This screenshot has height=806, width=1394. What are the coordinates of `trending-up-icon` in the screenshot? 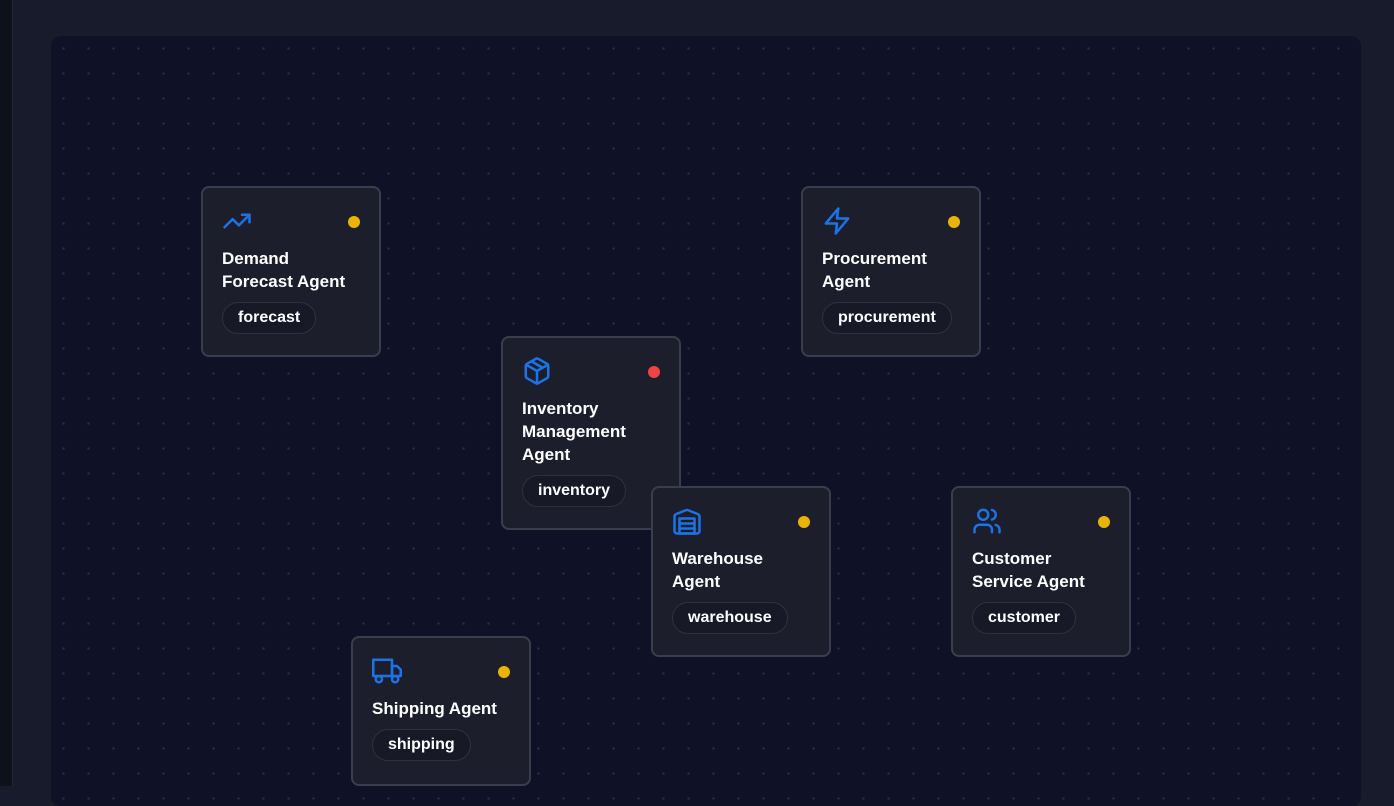 It's located at (237, 221).